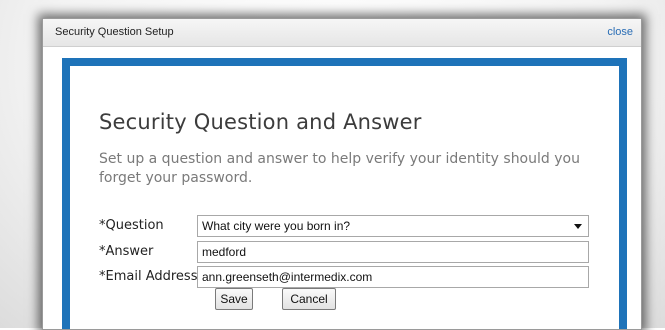 The height and width of the screenshot is (330, 665). What do you see at coordinates (260, 122) in the screenshot?
I see `form-heading: Security Question and Answer` at bounding box center [260, 122].